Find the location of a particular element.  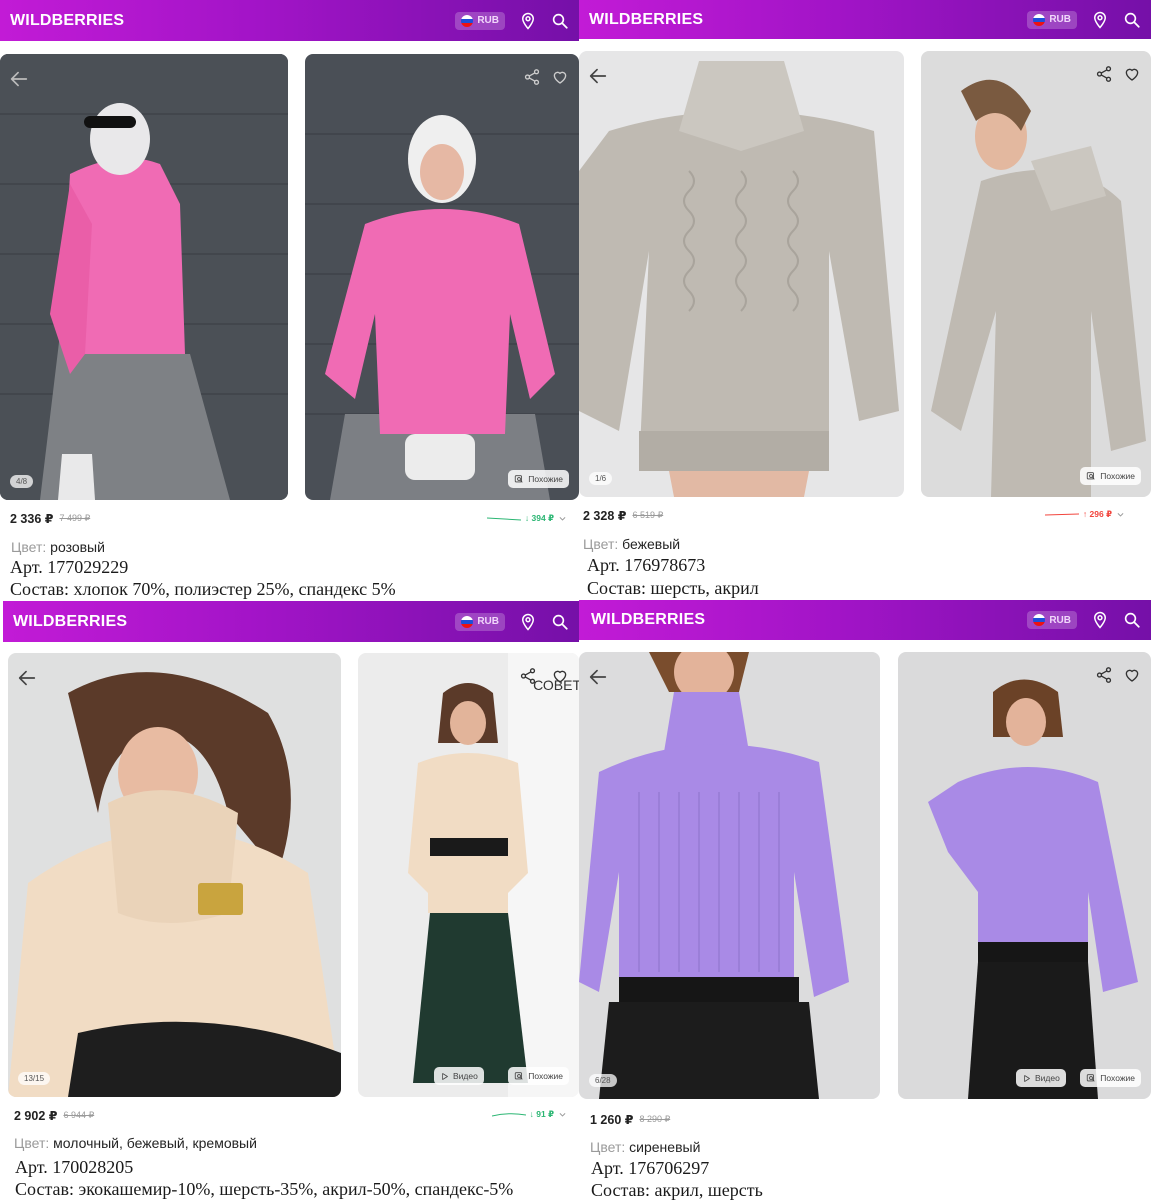

video-label: Видео is located at coordinates (465, 1076).